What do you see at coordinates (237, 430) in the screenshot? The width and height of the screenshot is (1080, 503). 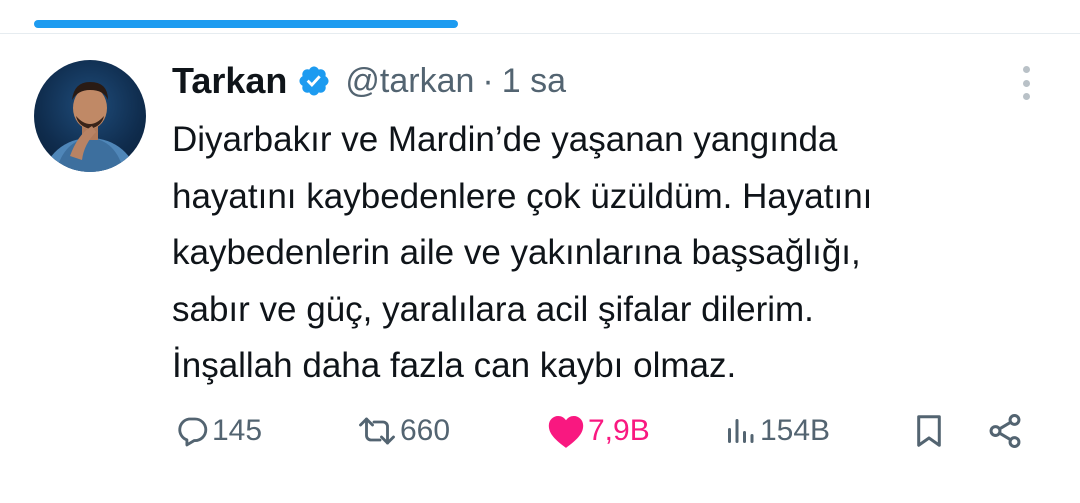 I see `reply-count: 145` at bounding box center [237, 430].